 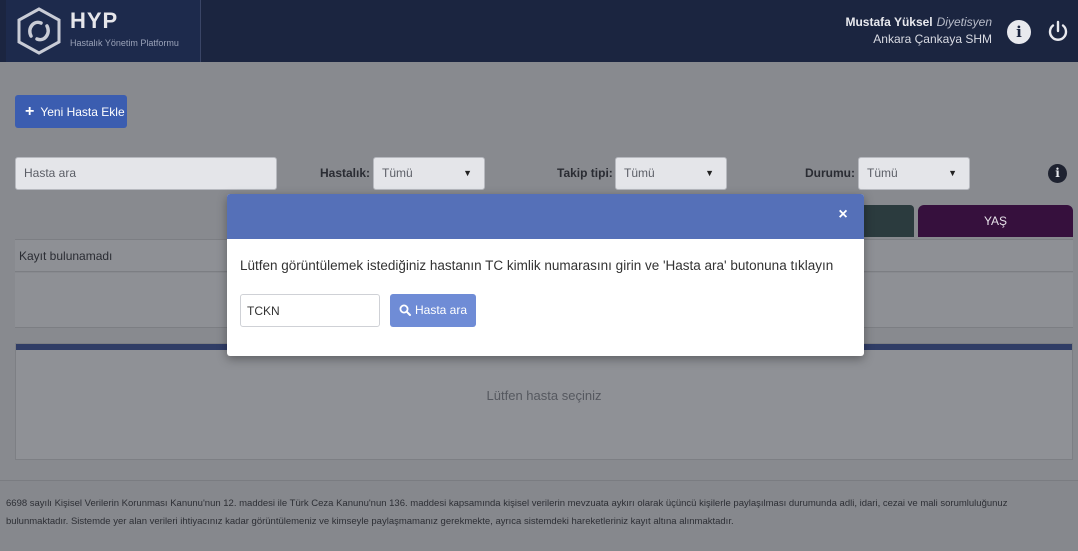 I want to click on search-button-label: Hasta ara, so click(x=441, y=310).